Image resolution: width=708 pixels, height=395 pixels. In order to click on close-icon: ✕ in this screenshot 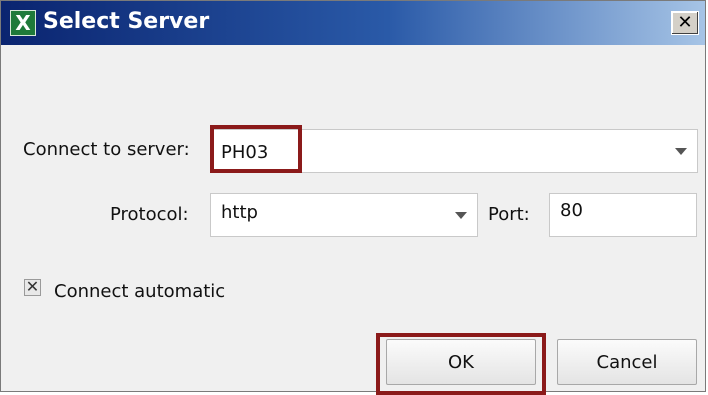, I will do `click(685, 22)`.